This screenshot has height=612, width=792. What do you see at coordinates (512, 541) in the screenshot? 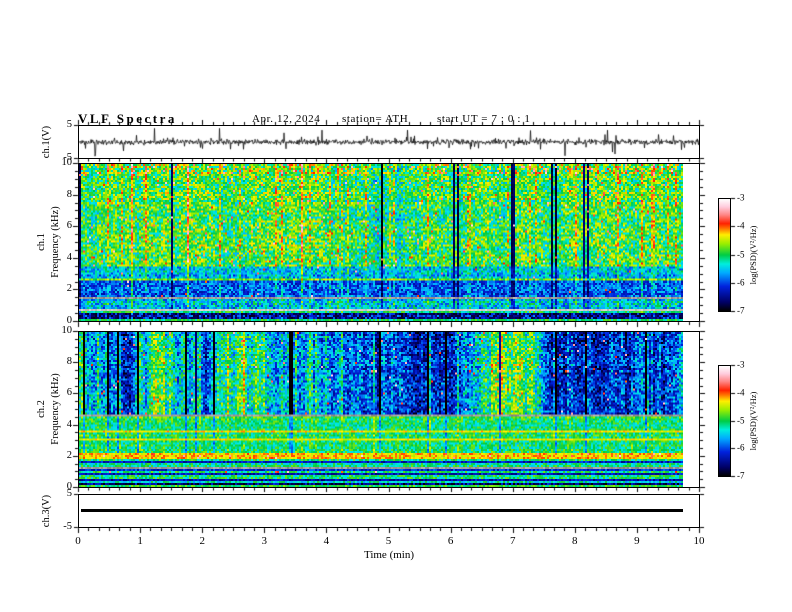
I see `x-tick-label: 7` at bounding box center [512, 541].